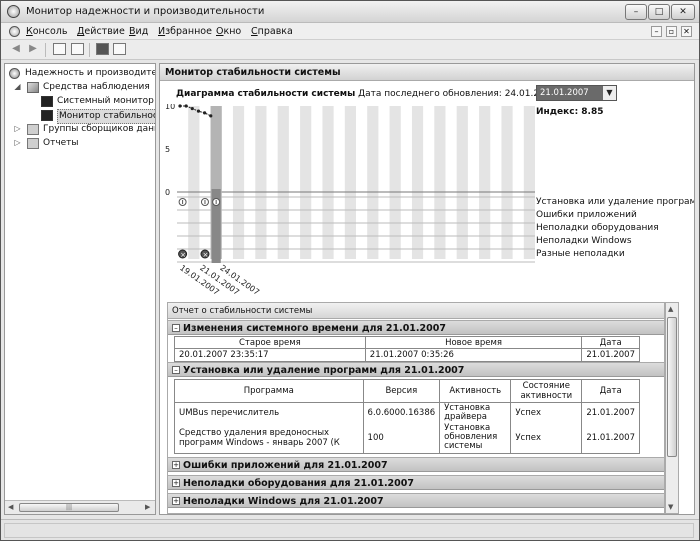  What do you see at coordinates (546, 391) in the screenshot?
I see `column-header: Состояние активности` at bounding box center [546, 391].